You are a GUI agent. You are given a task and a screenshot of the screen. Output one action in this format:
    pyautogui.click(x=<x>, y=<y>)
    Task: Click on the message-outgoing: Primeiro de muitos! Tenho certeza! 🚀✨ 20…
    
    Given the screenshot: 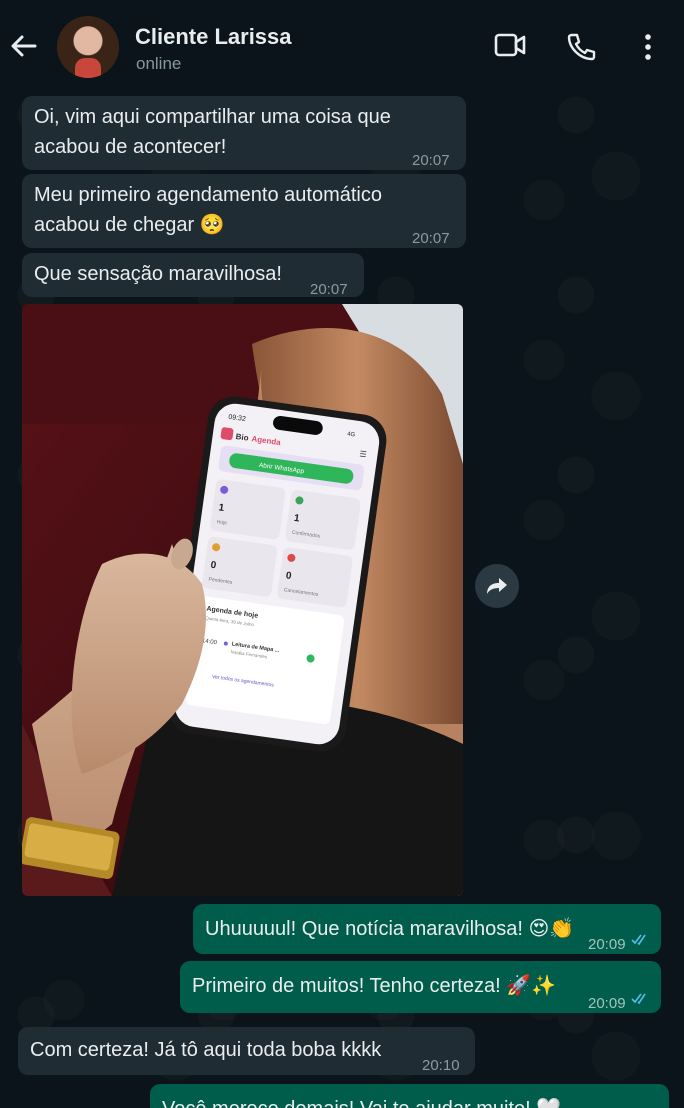 What is the action you would take?
    pyautogui.click(x=420, y=987)
    